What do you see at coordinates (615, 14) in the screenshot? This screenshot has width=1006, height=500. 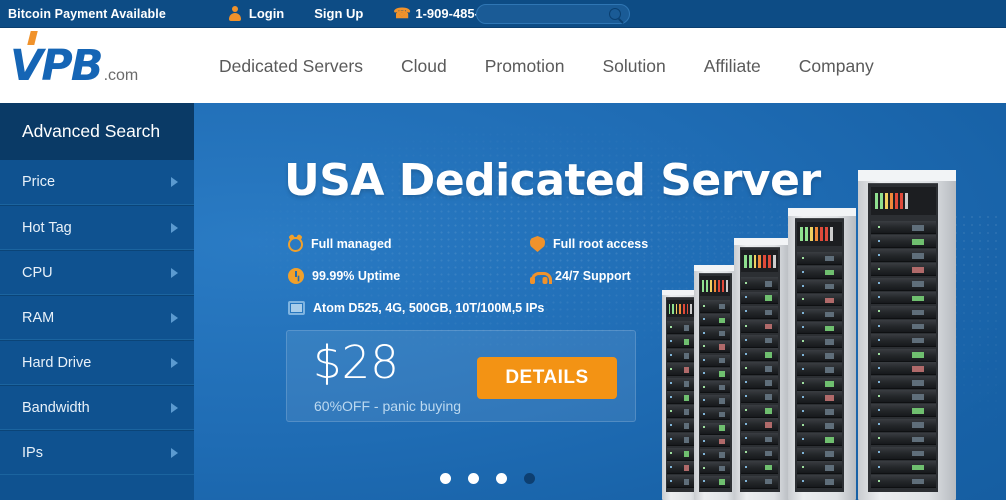 I see `search-icon` at bounding box center [615, 14].